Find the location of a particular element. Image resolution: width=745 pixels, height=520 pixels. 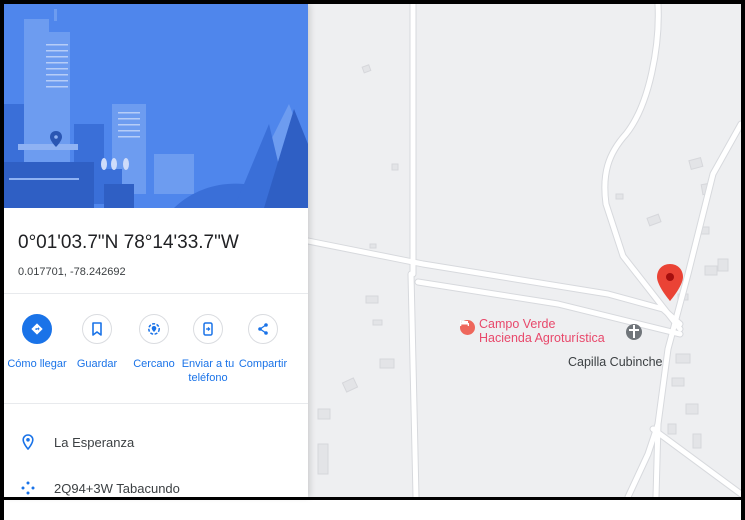

chapel-marker is located at coordinates (634, 332).